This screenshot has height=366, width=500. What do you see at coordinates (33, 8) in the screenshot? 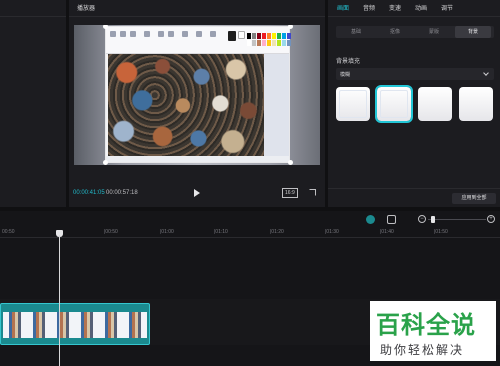
I see `media-panel-header` at bounding box center [33, 8].